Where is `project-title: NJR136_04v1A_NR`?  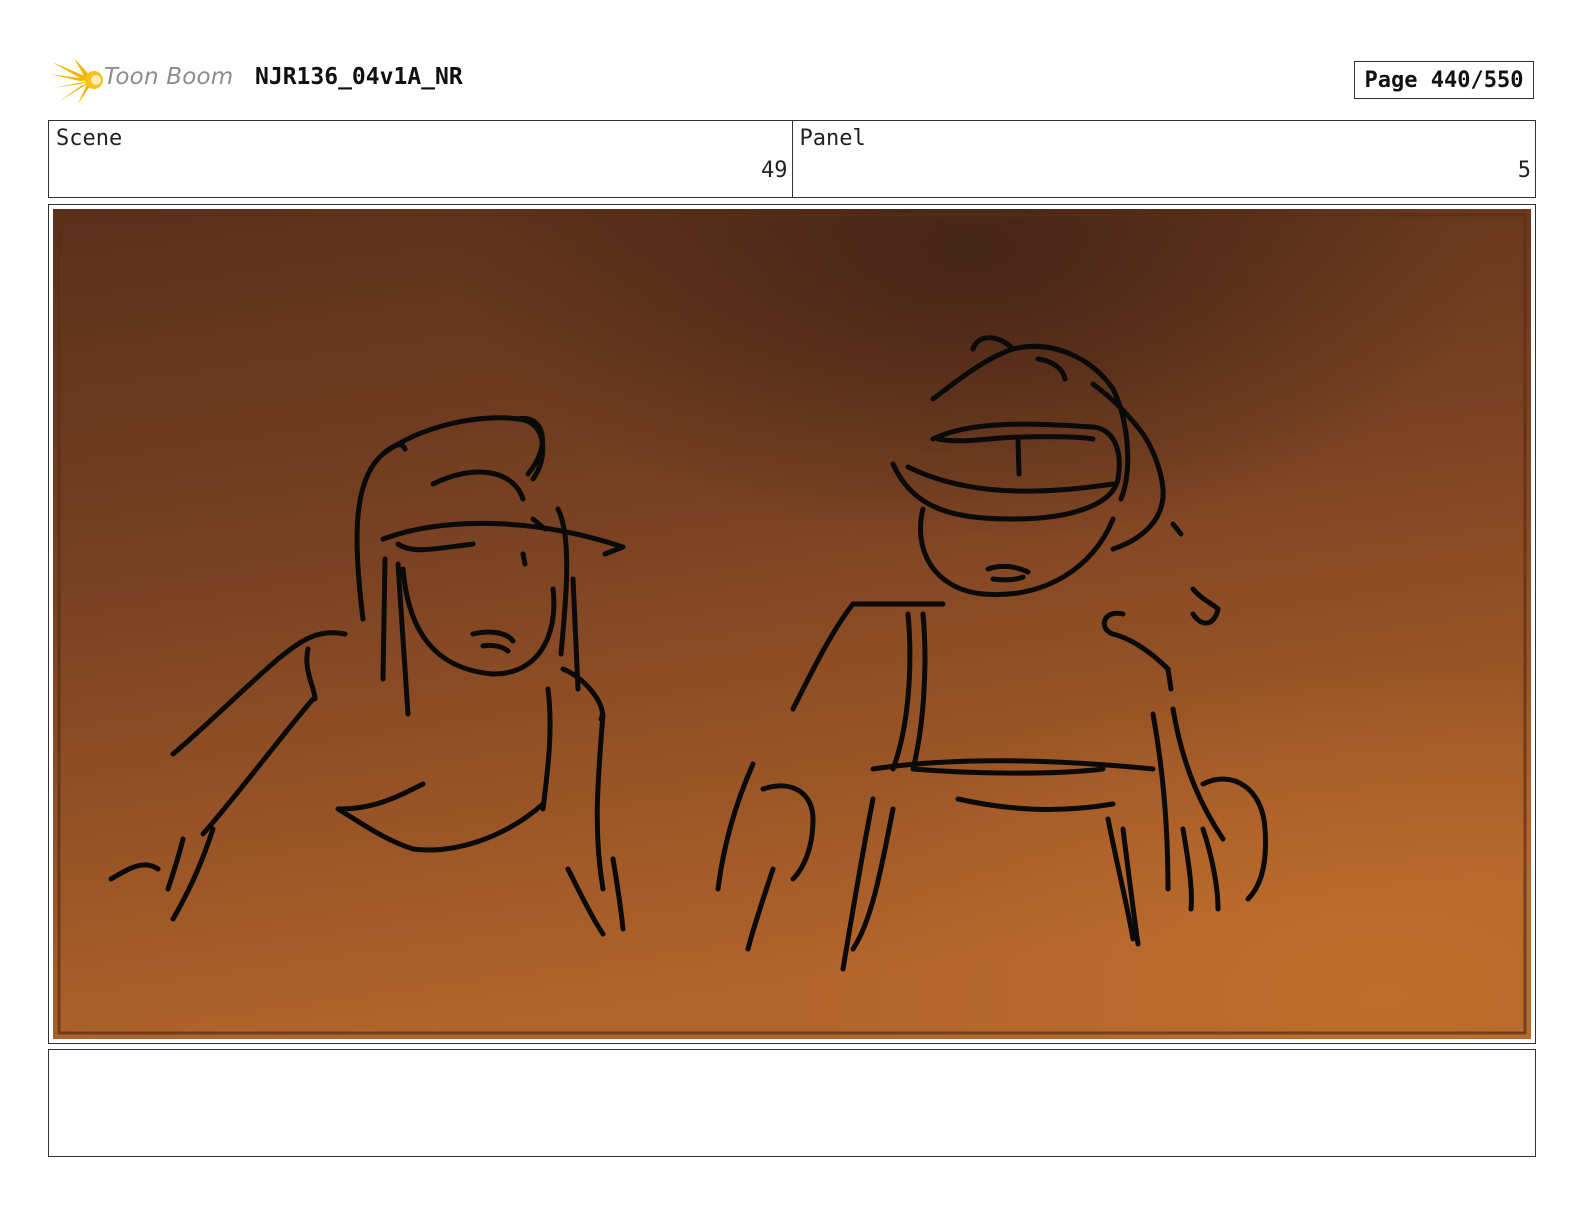 project-title: NJR136_04v1A_NR is located at coordinates (359, 77).